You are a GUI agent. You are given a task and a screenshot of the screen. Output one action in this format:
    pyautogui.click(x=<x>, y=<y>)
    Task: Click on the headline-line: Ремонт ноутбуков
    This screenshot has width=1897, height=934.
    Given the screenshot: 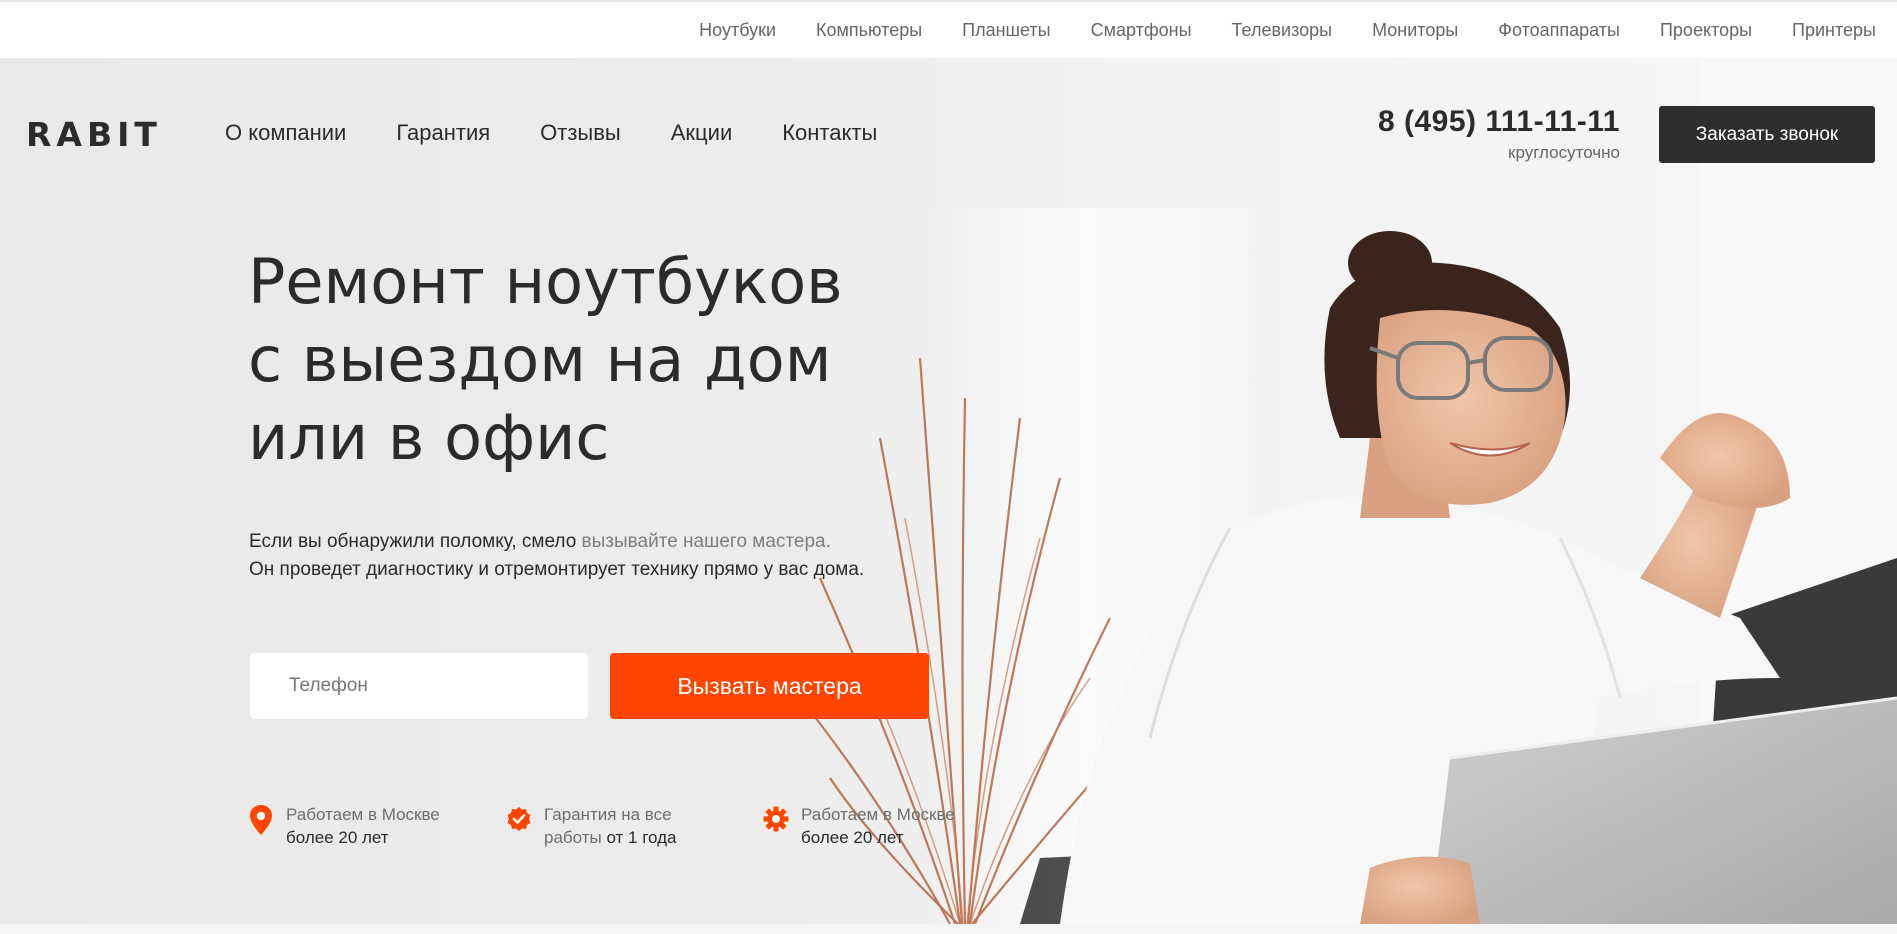 What is the action you would take?
    pyautogui.click(x=545, y=281)
    